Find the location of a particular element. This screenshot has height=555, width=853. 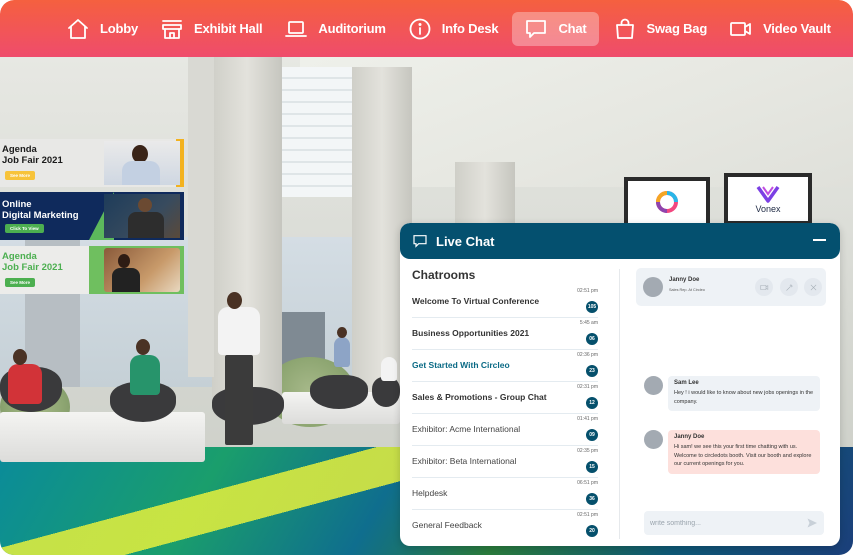

message-composer is located at coordinates (734, 523).